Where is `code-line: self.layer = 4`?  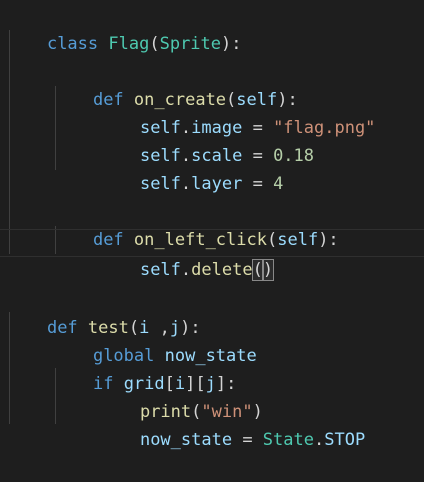
code-line: self.layer = 4 is located at coordinates (191, 168).